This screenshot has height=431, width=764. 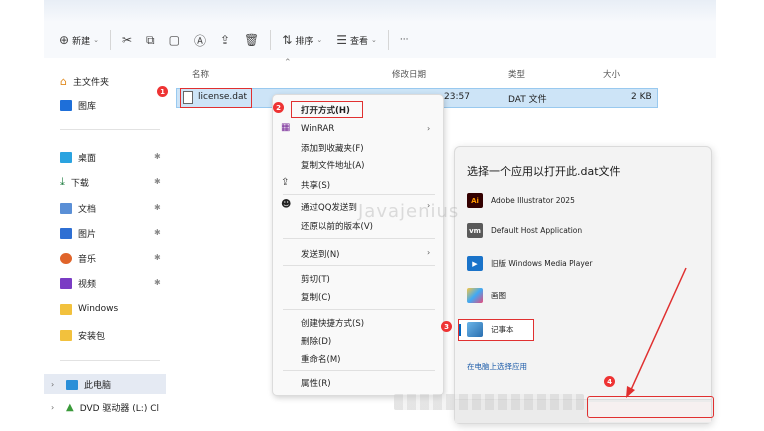 I want to click on nav-item-label: 音乐, so click(x=87, y=259).